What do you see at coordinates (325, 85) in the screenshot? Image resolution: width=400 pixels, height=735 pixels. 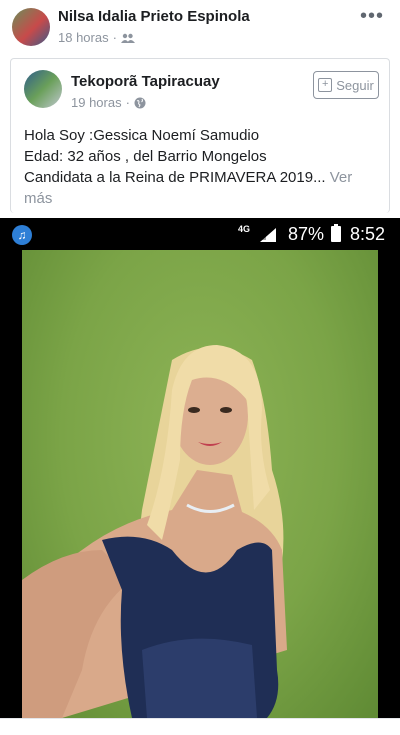 I see `plus-icon: +` at bounding box center [325, 85].